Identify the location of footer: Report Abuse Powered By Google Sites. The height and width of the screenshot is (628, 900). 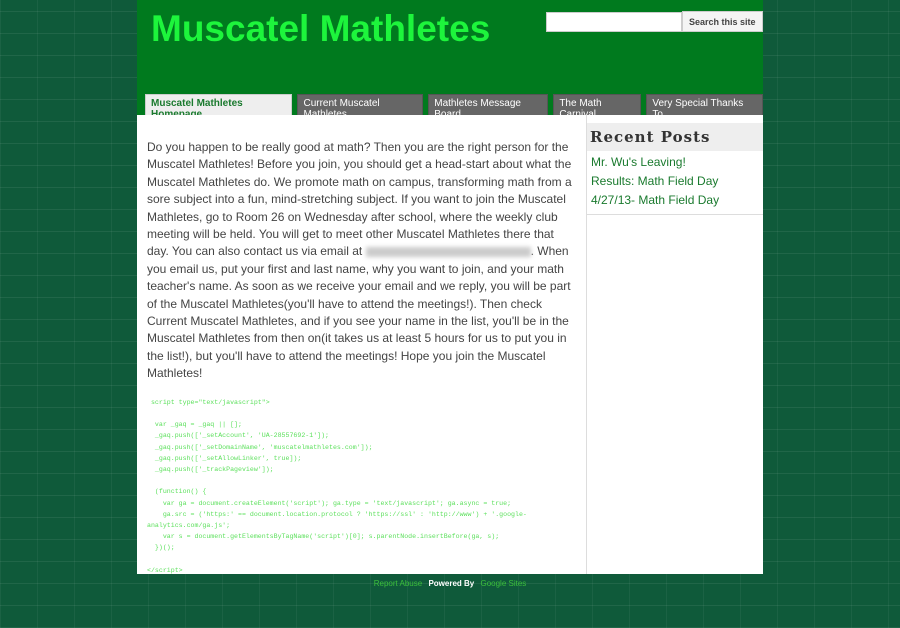
(450, 583).